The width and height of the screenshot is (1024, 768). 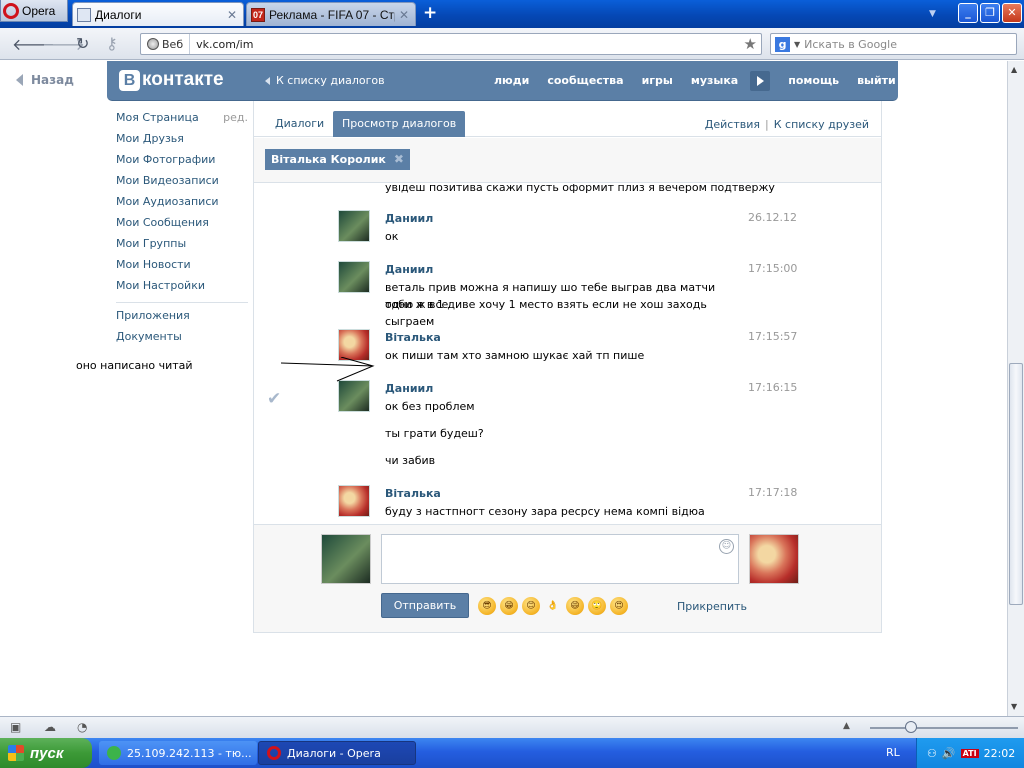 What do you see at coordinates (990, 13) in the screenshot?
I see `restore-button: ❐` at bounding box center [990, 13].